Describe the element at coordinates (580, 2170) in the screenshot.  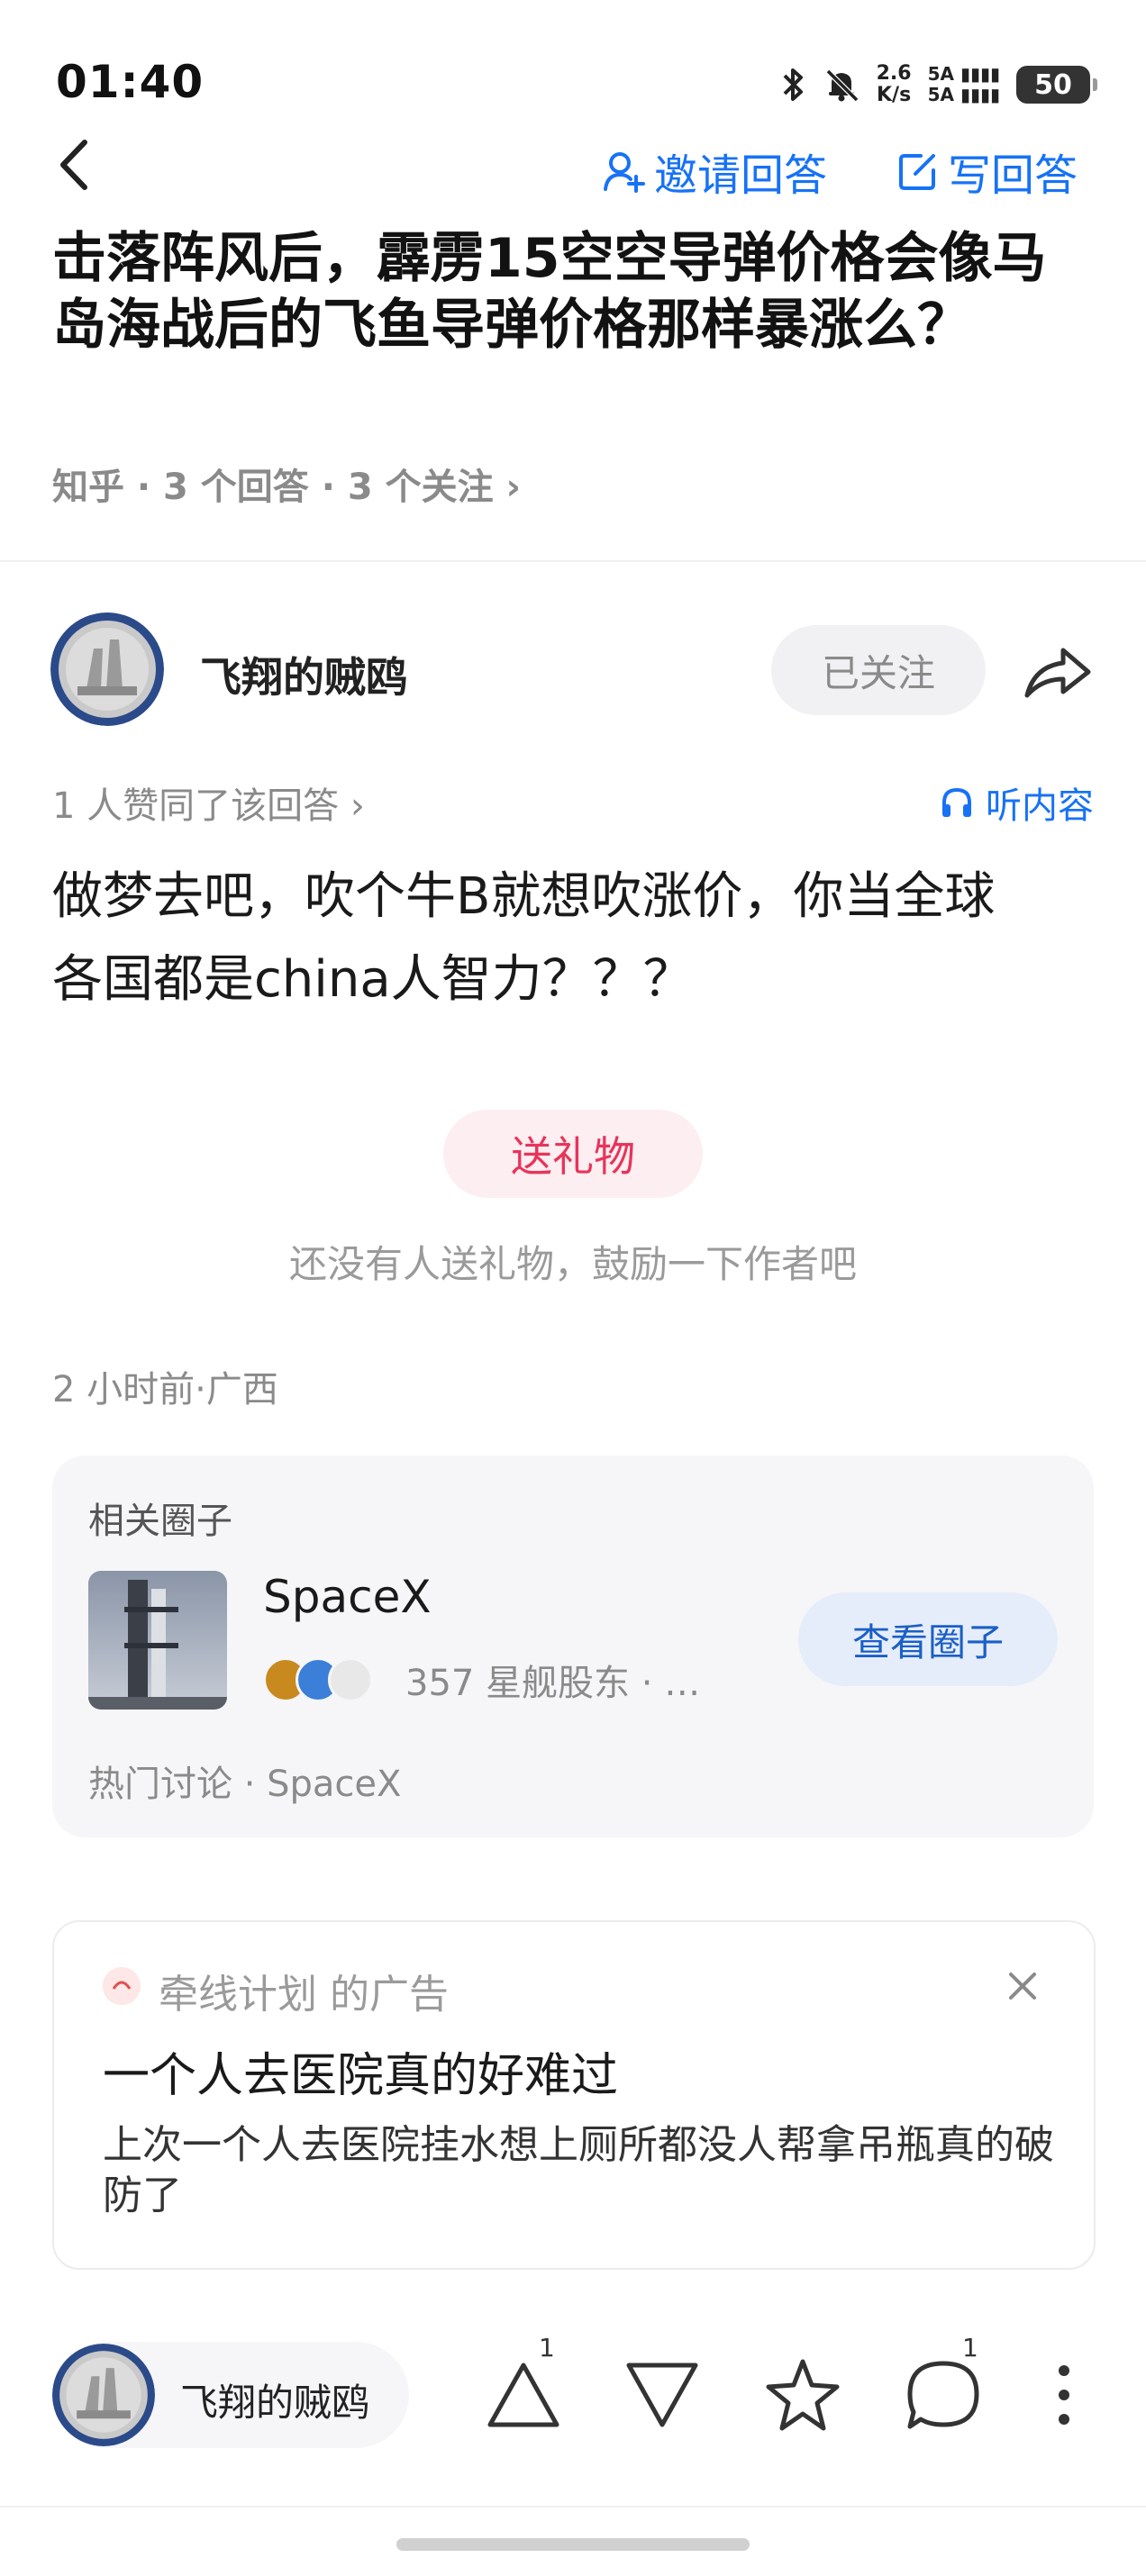
I see `ad-description: 上次一个人去医院挂水想上厕所都没人帮拿吊瓶真的破防了` at that location.